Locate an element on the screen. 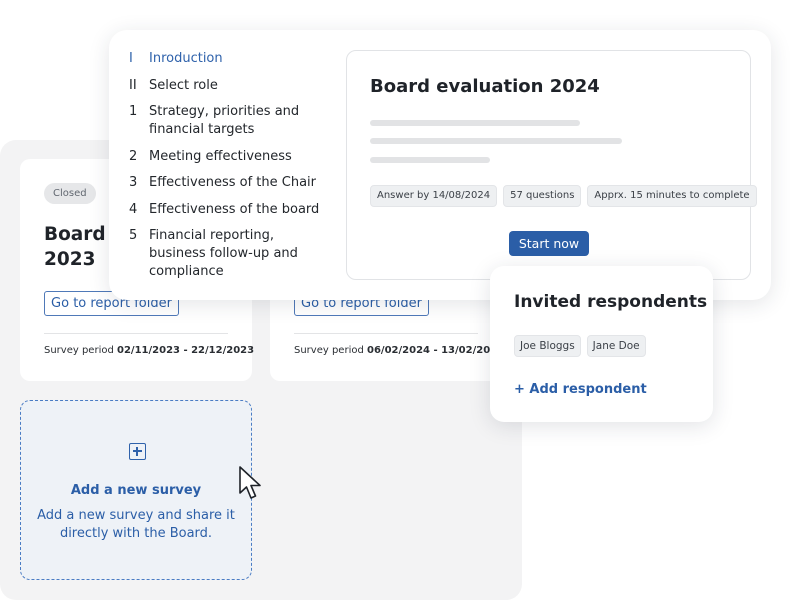 This screenshot has height=600, width=801. survey-period: Survey period 06/02/2024 - 13/02/2024 is located at coordinates (399, 350).